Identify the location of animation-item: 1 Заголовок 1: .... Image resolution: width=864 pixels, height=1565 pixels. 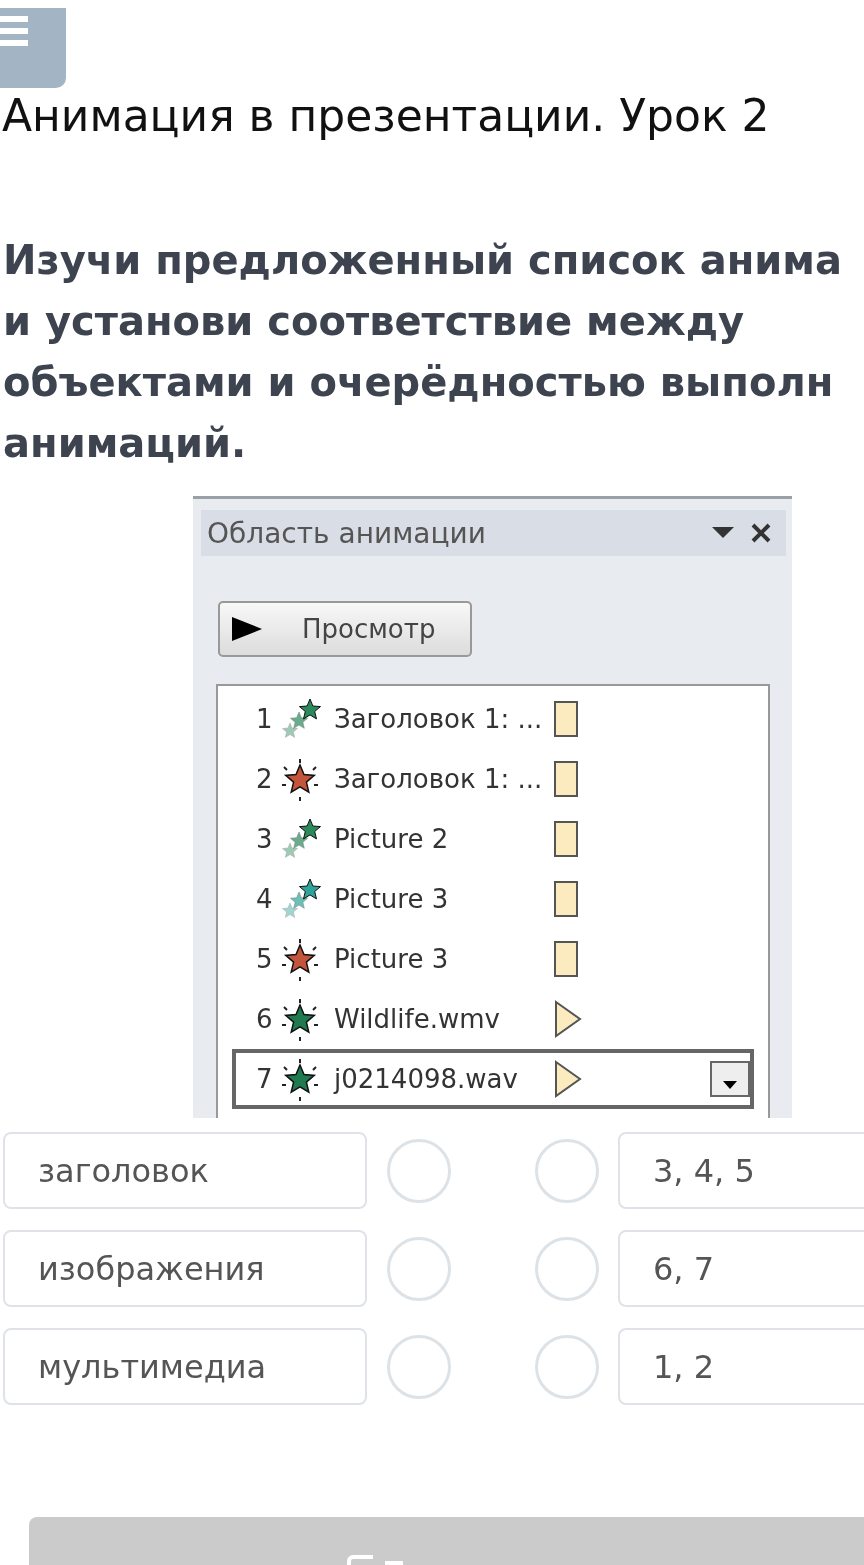
(493, 719).